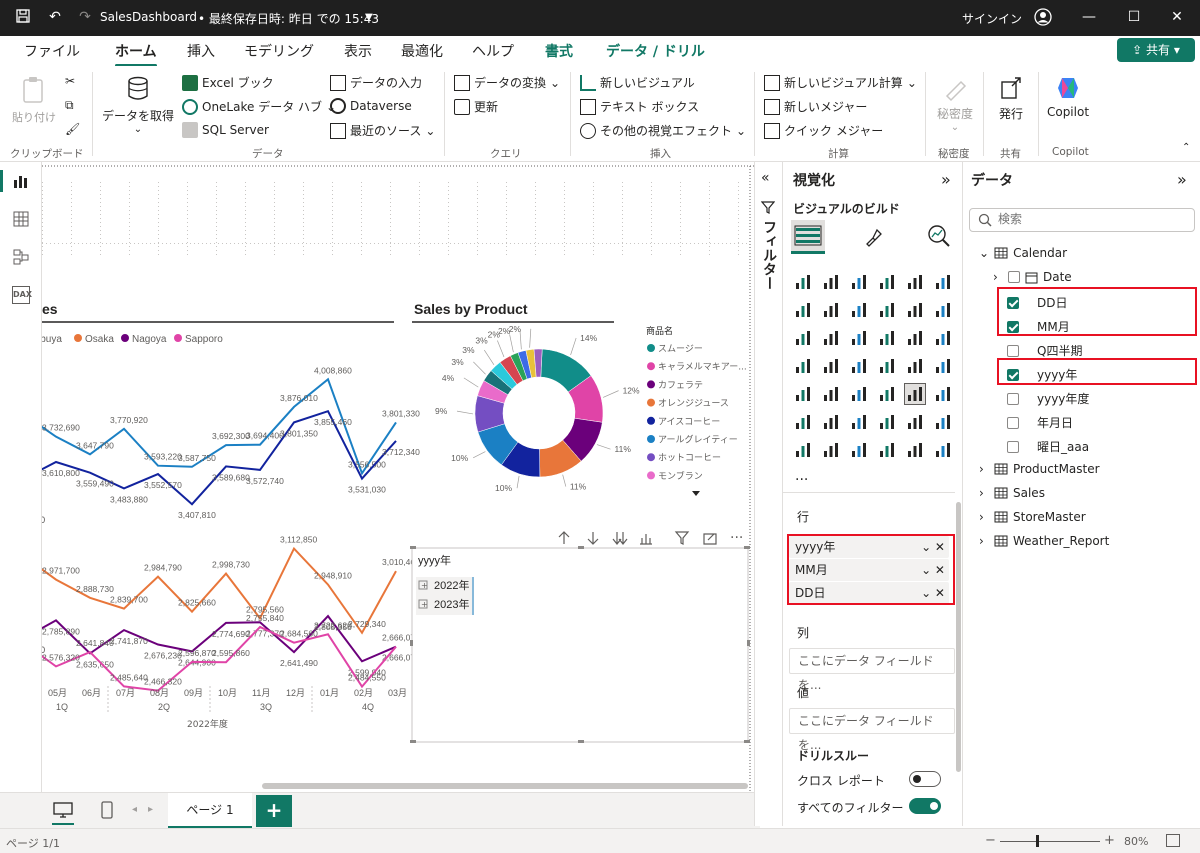 This screenshot has width=1200, height=853. Describe the element at coordinates (831, 310) in the screenshot. I see `area-visual-icon` at that location.